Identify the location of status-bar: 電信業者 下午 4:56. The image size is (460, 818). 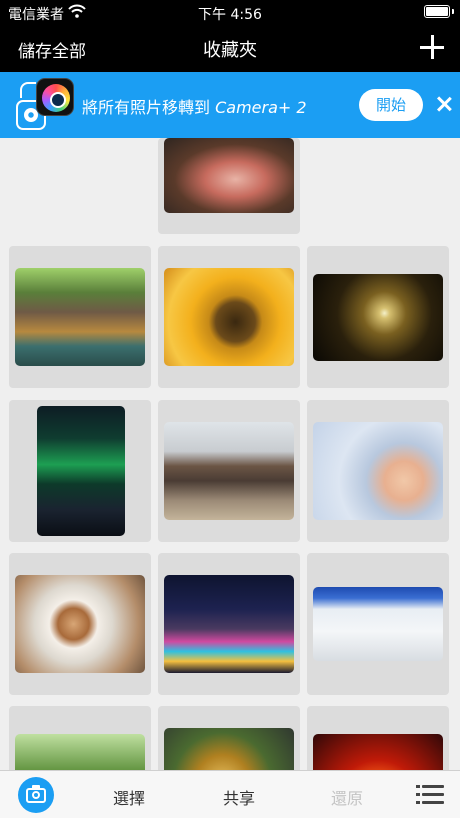
(230, 12).